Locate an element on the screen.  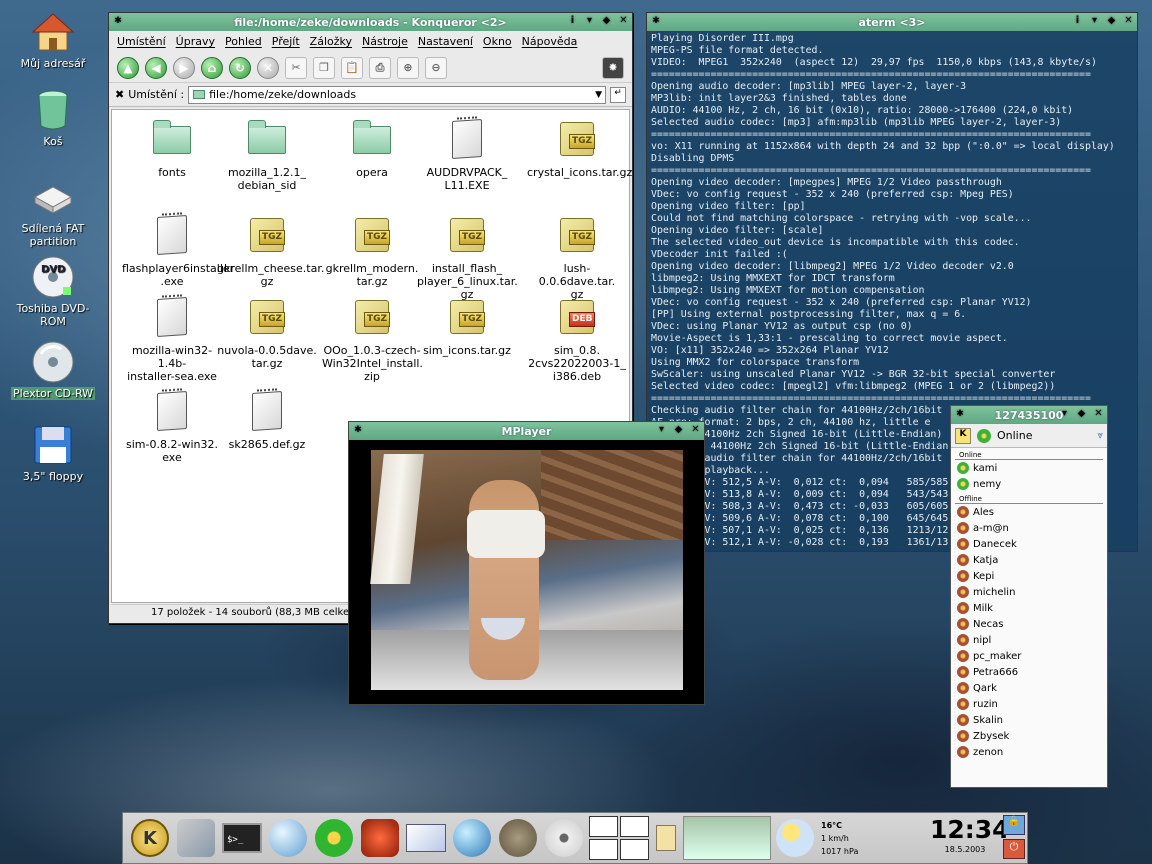
up-arrow-icon: ▲ is located at coordinates (128, 67).